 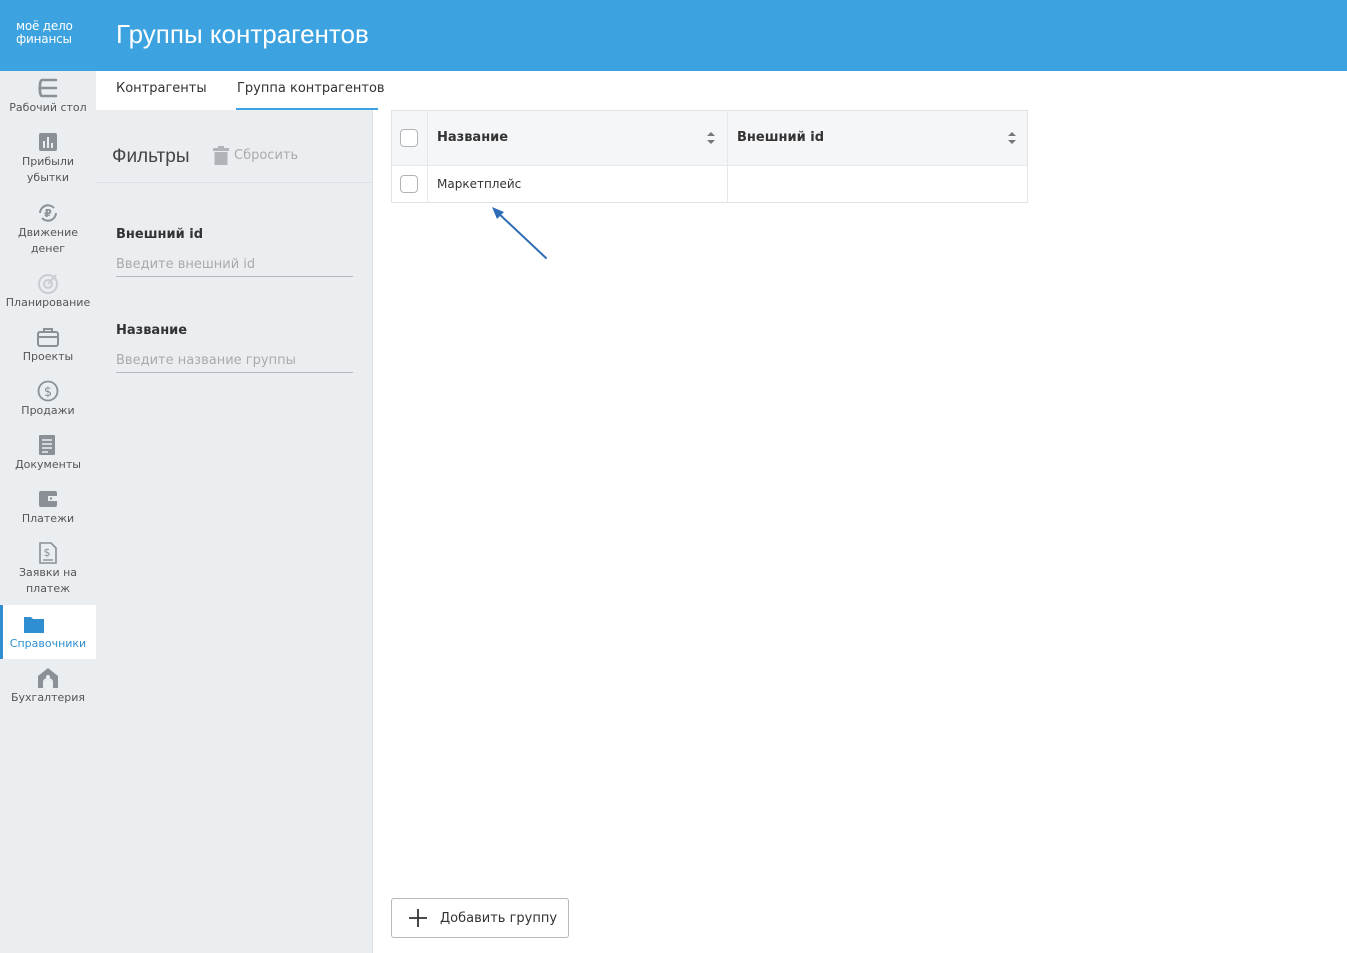 I want to click on sidebar-item-label: Продажи, so click(x=48, y=410).